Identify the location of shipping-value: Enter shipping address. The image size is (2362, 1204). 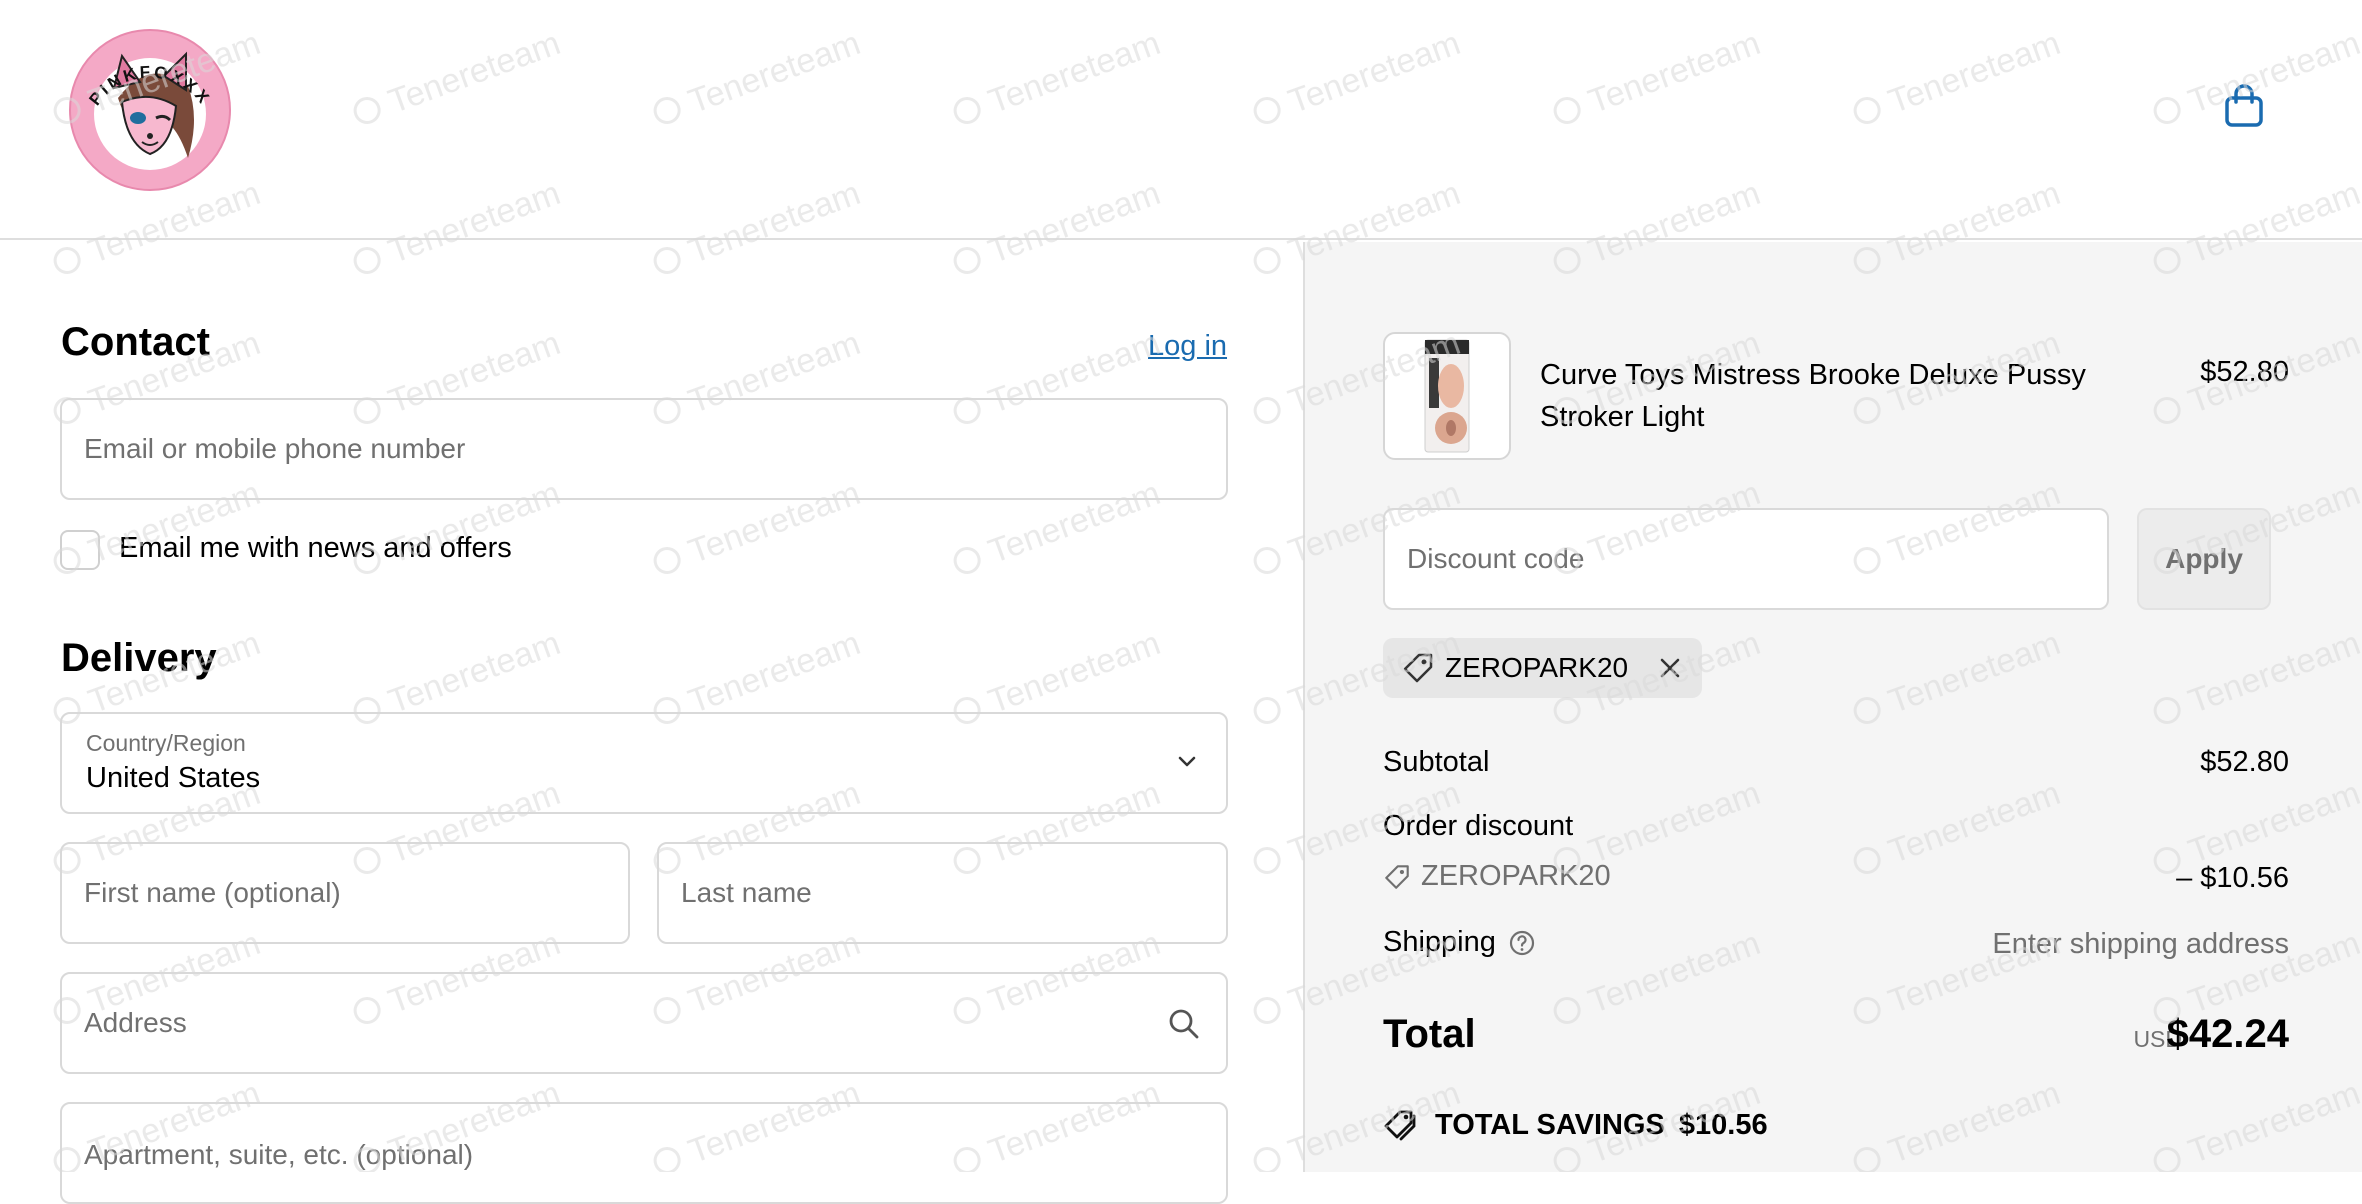
(2140, 944).